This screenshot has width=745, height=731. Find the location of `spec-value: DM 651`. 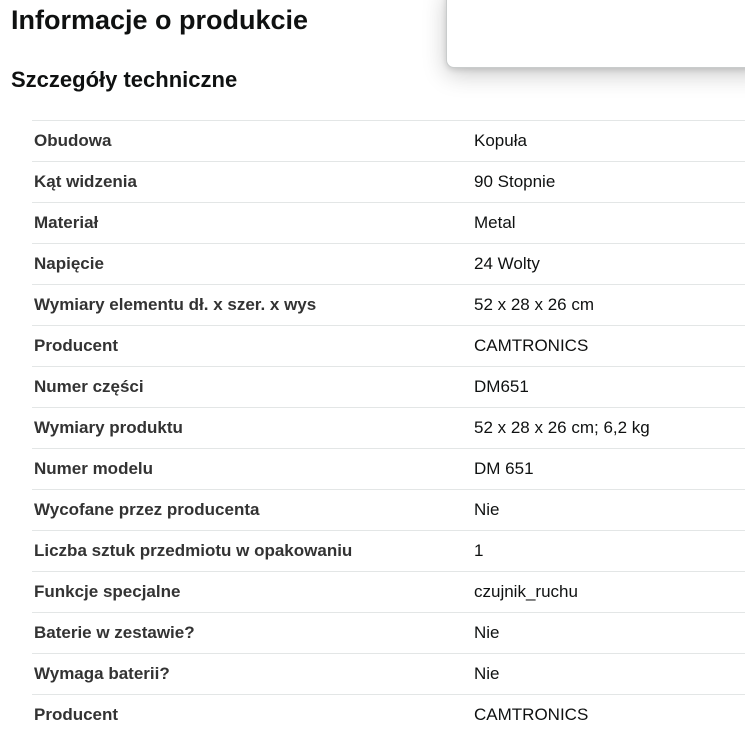

spec-value: DM 651 is located at coordinates (608, 469).